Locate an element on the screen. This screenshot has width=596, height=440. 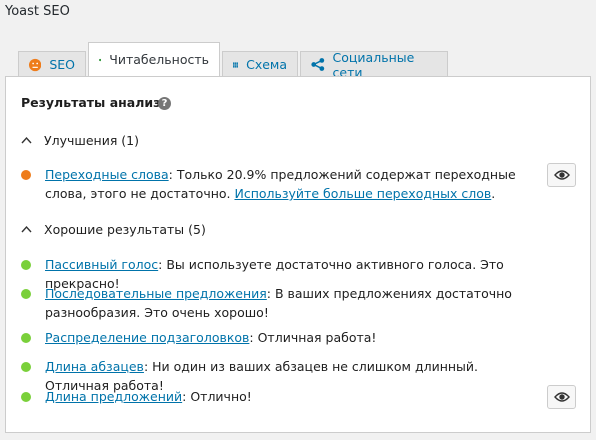
item-text: : Отлично! is located at coordinates (217, 396).